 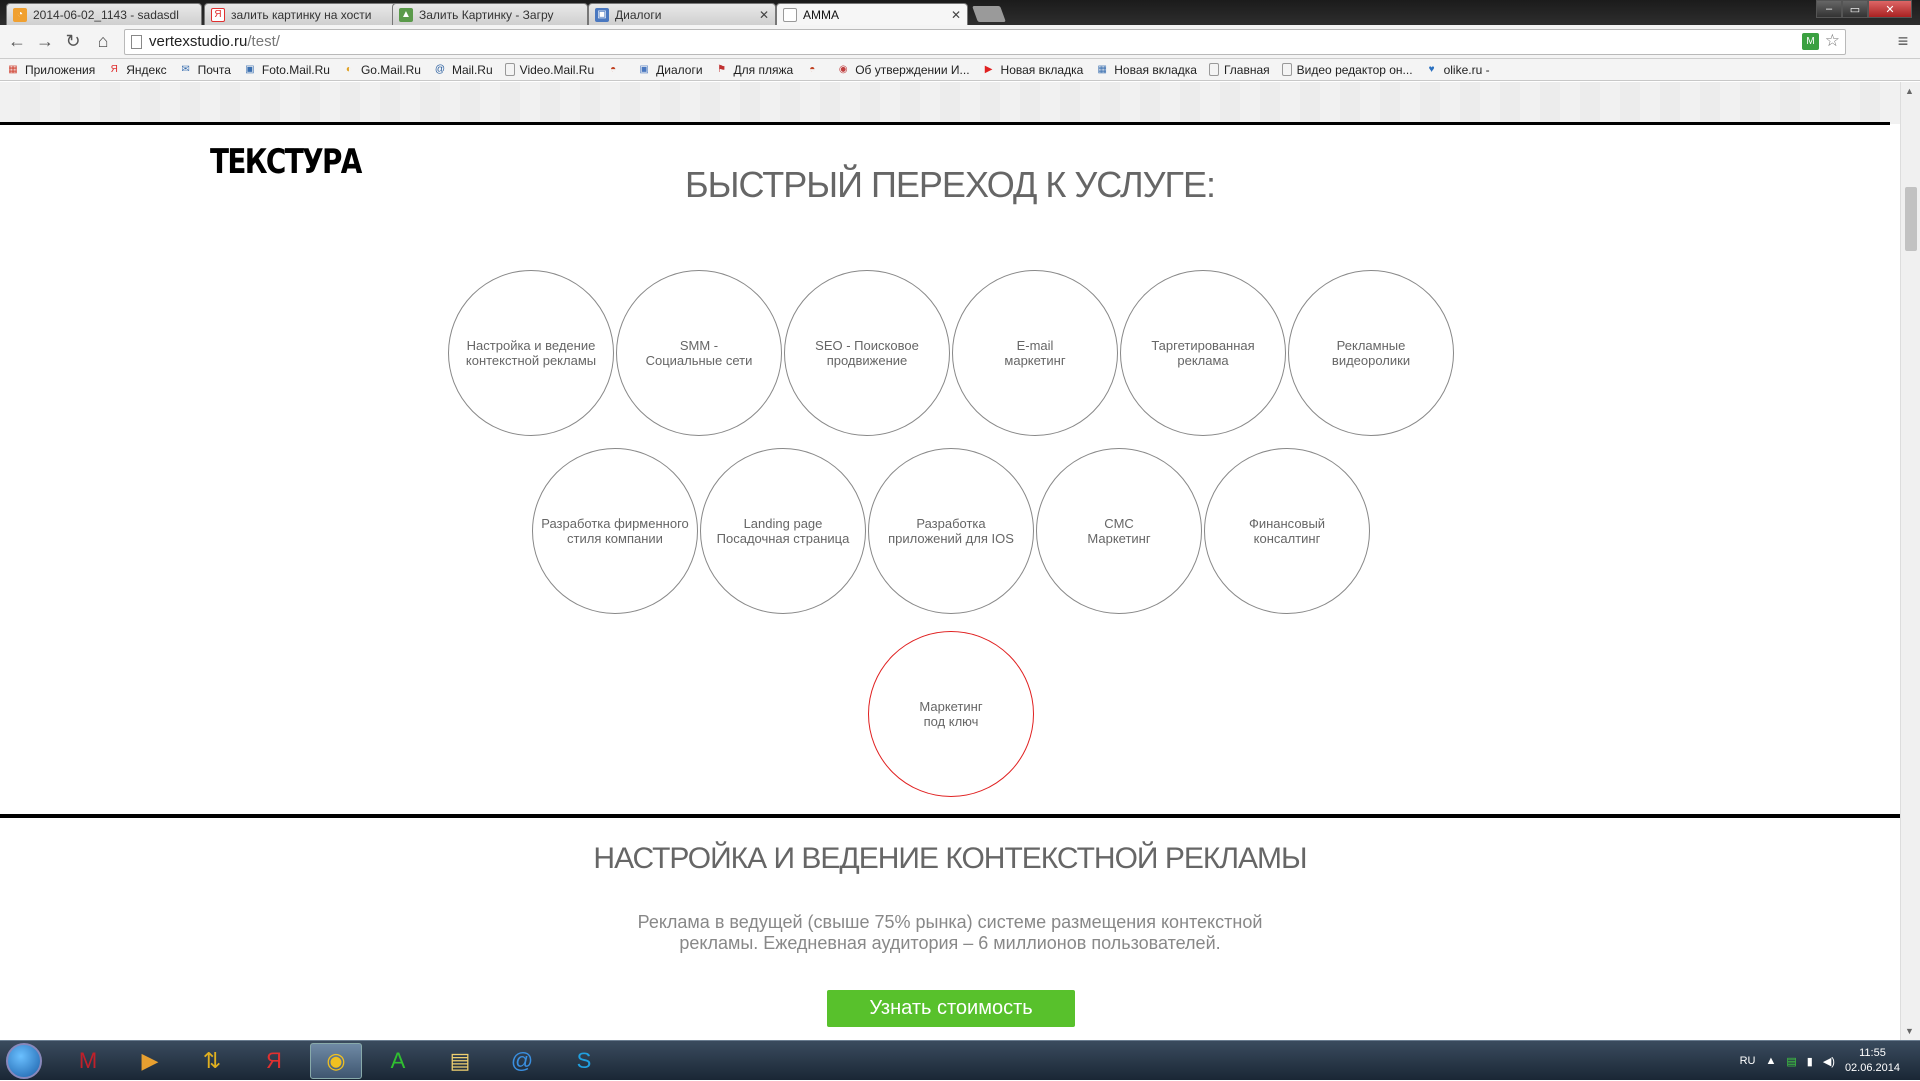 What do you see at coordinates (783, 531) in the screenshot?
I see `service-circle: Landing page Посадочная страница` at bounding box center [783, 531].